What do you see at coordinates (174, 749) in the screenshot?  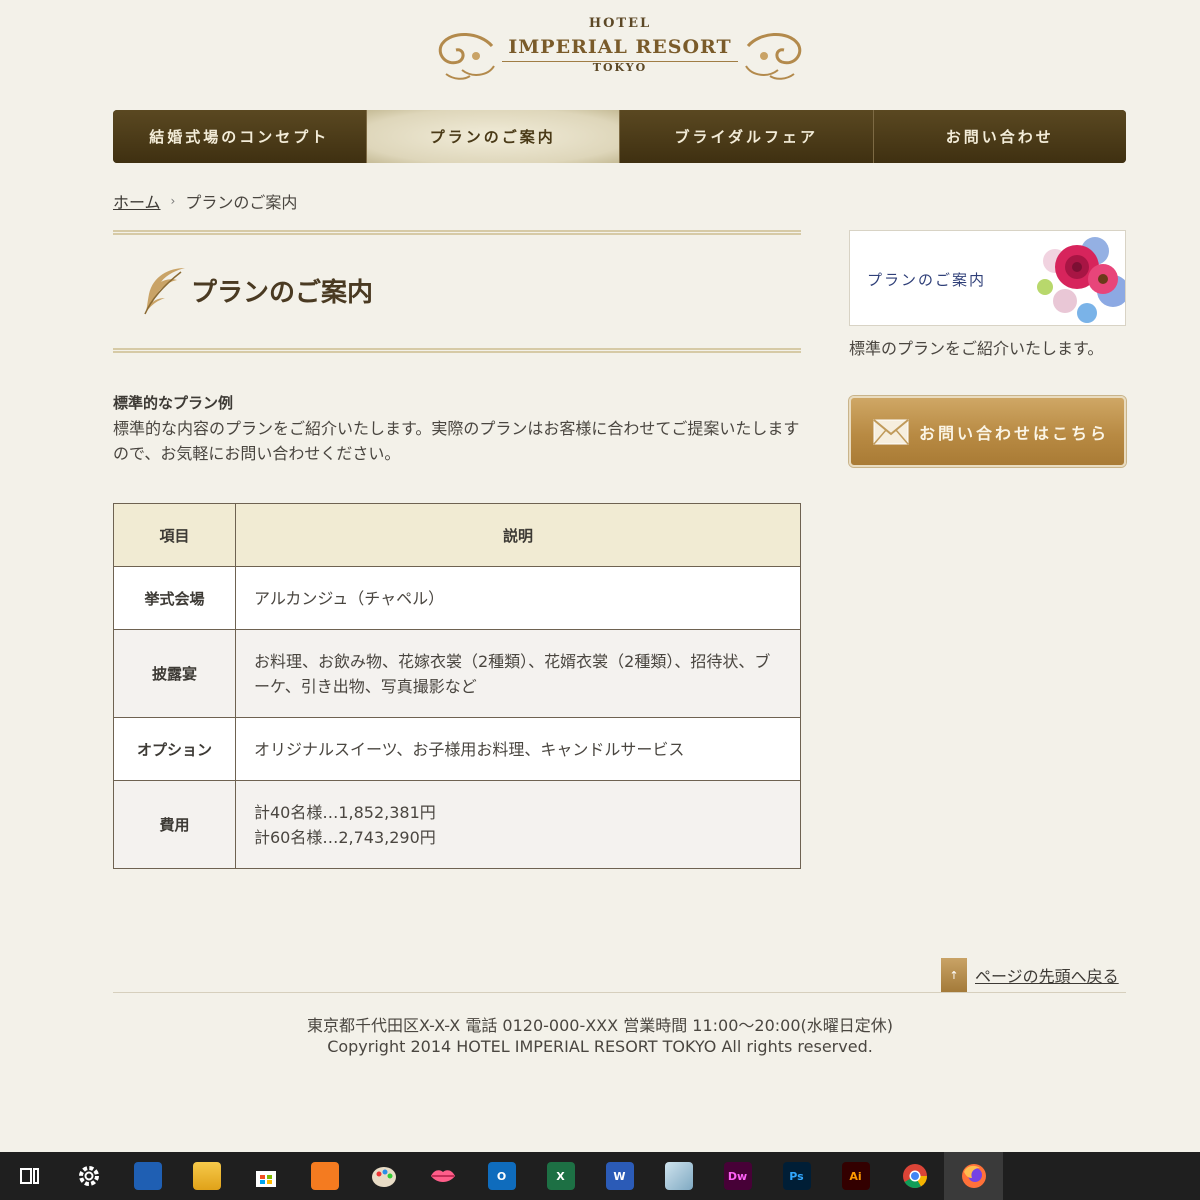 I see `table-row-label: オプション` at bounding box center [174, 749].